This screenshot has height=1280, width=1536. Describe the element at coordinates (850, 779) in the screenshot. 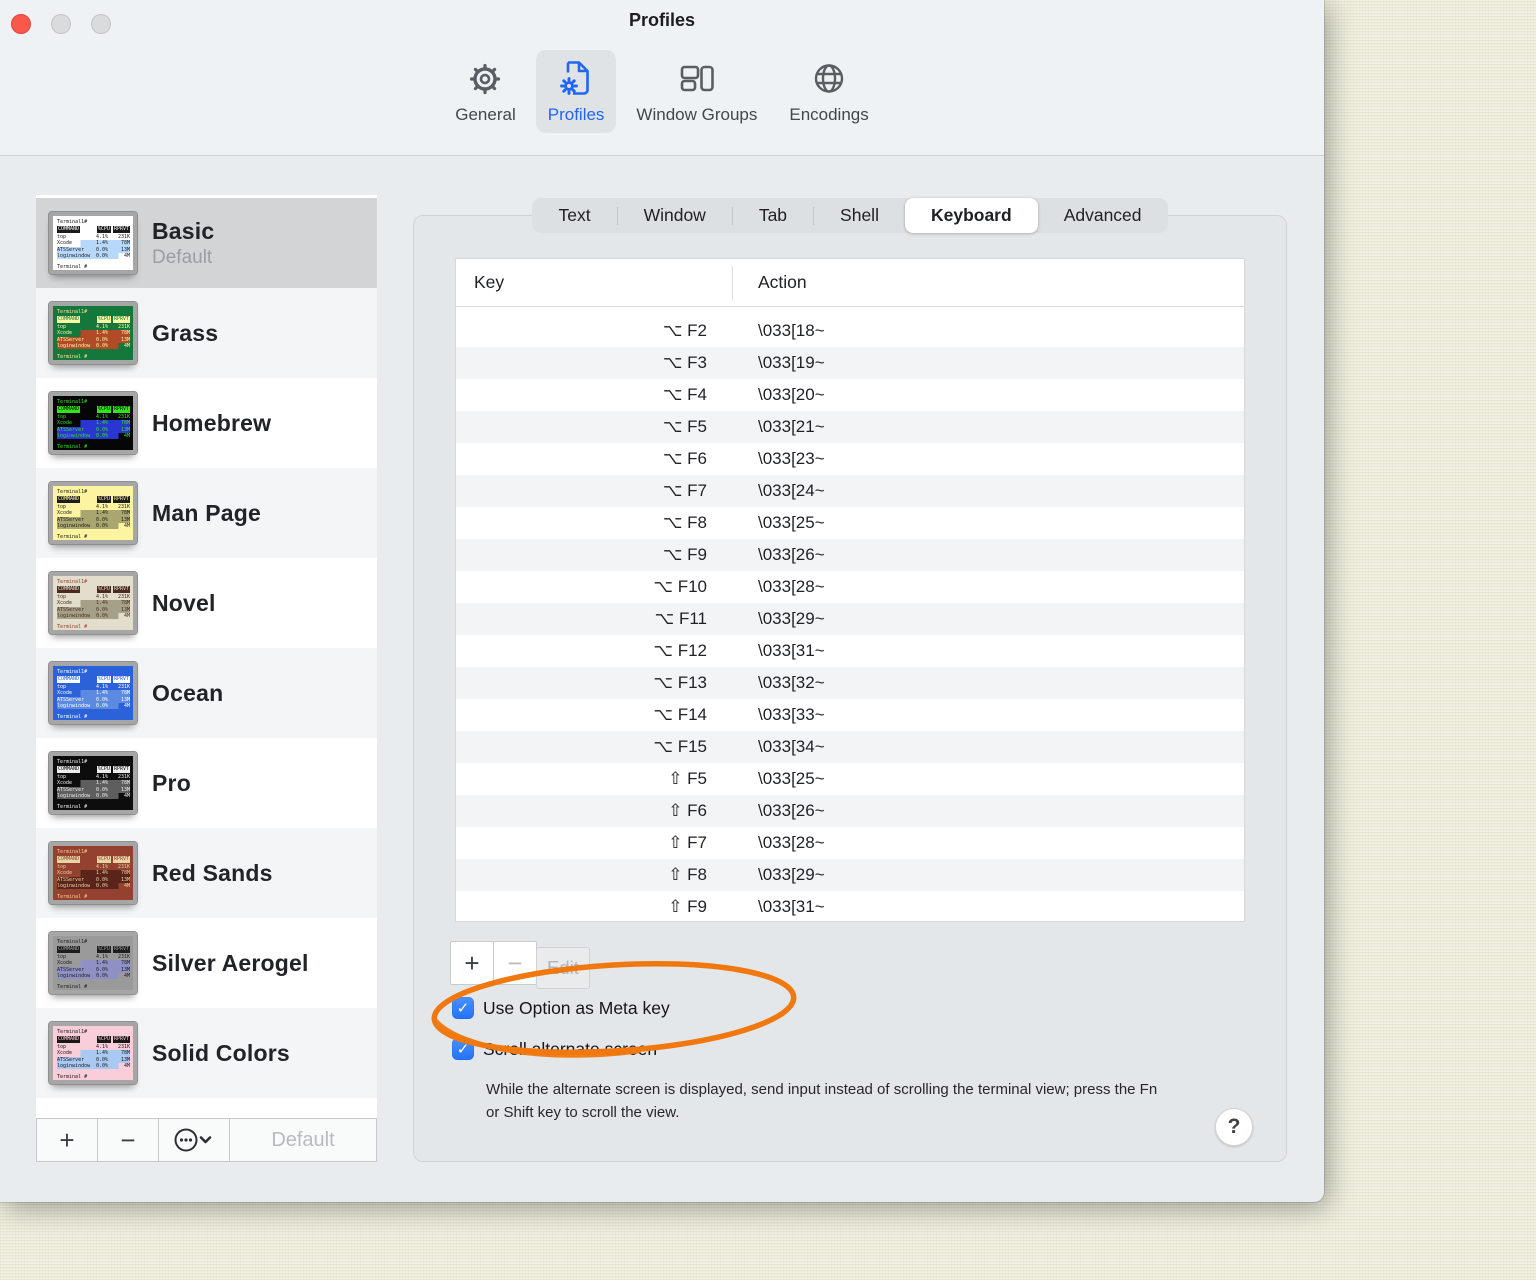

I see `table-row: ⇧ F5 \033[25~` at that location.